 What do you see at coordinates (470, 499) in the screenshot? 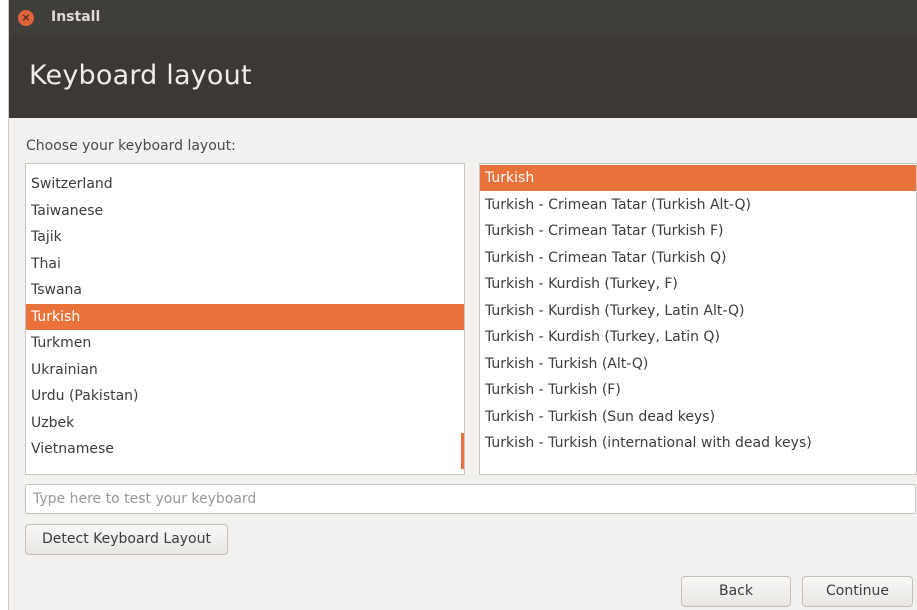
I see `keyboard-test-input` at bounding box center [470, 499].